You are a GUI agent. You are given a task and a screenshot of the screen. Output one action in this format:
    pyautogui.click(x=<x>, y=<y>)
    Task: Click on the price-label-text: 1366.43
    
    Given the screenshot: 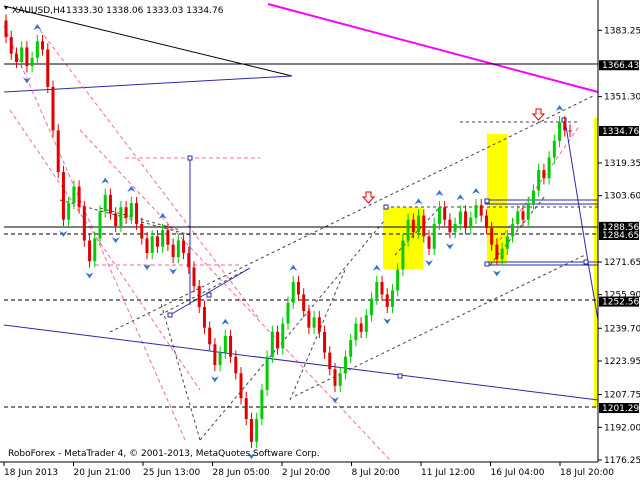 What is the action you would take?
    pyautogui.click(x=620, y=66)
    